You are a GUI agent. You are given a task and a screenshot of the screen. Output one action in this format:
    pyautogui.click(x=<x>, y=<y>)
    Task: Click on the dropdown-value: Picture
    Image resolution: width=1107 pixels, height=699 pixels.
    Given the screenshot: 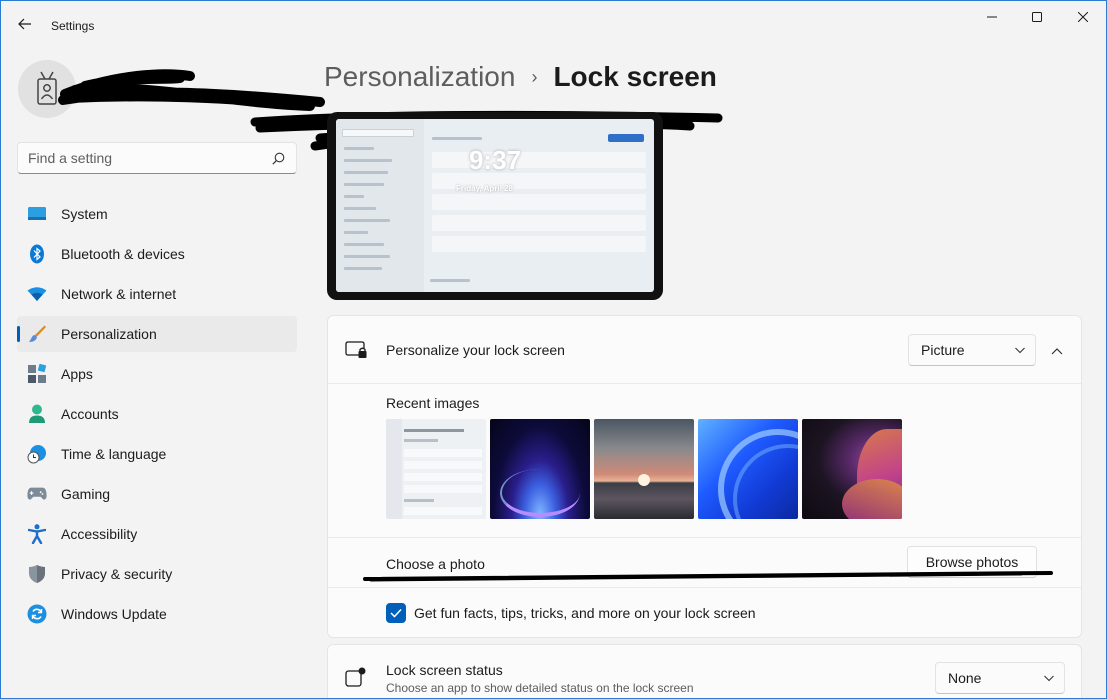 What is the action you would take?
    pyautogui.click(x=943, y=350)
    